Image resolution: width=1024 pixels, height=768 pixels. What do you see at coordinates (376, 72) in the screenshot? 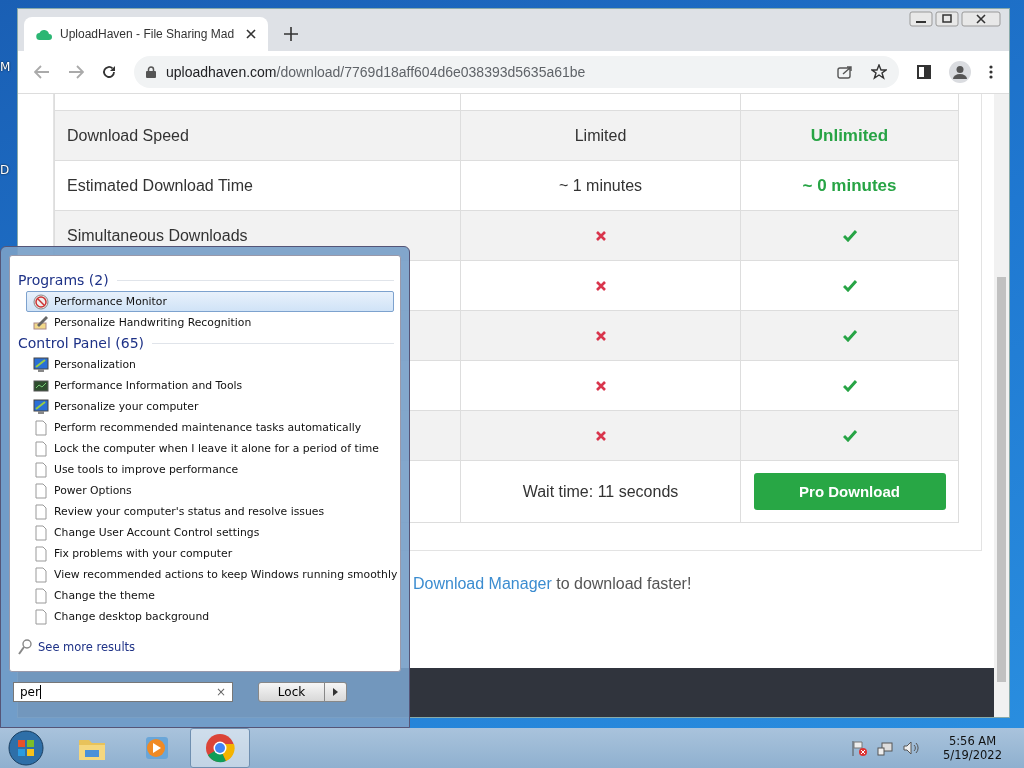
I see `url-text: uploadhaven.com/download/7769d18aff604d6e038393d5635a61be` at bounding box center [376, 72].